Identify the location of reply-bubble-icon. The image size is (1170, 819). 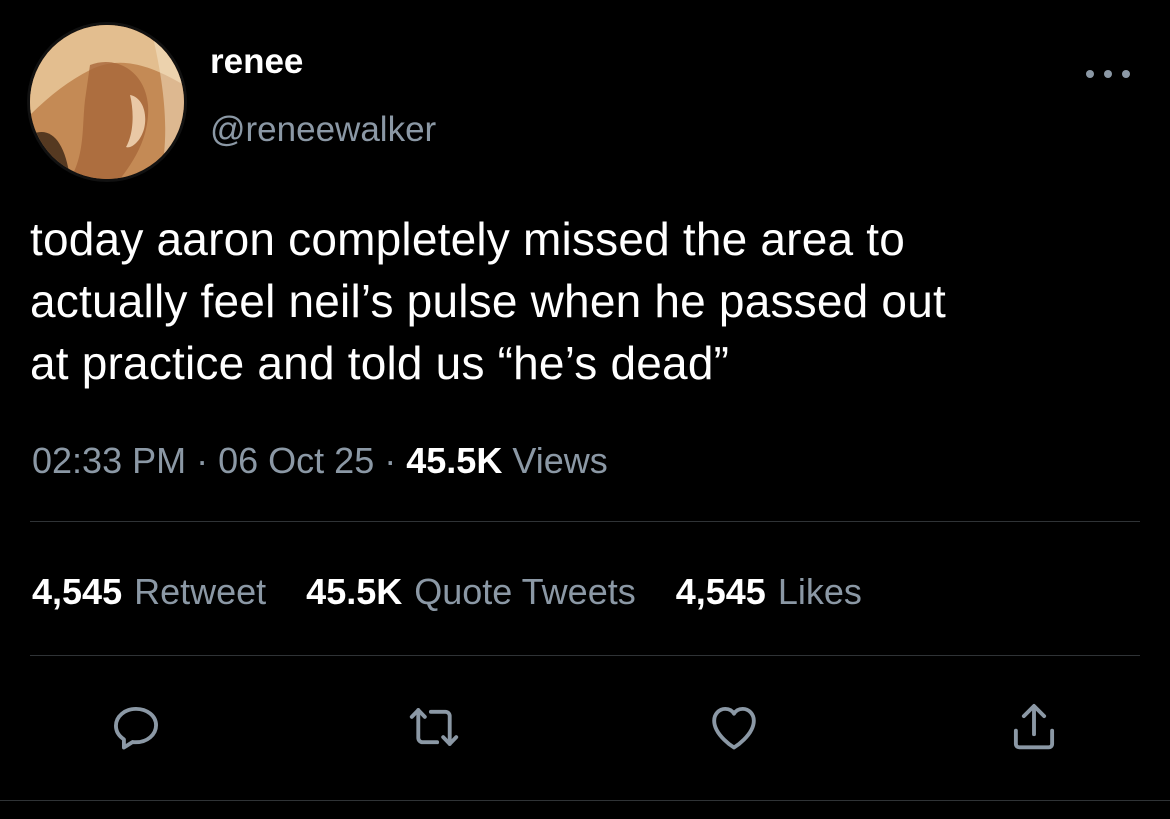
(136, 728).